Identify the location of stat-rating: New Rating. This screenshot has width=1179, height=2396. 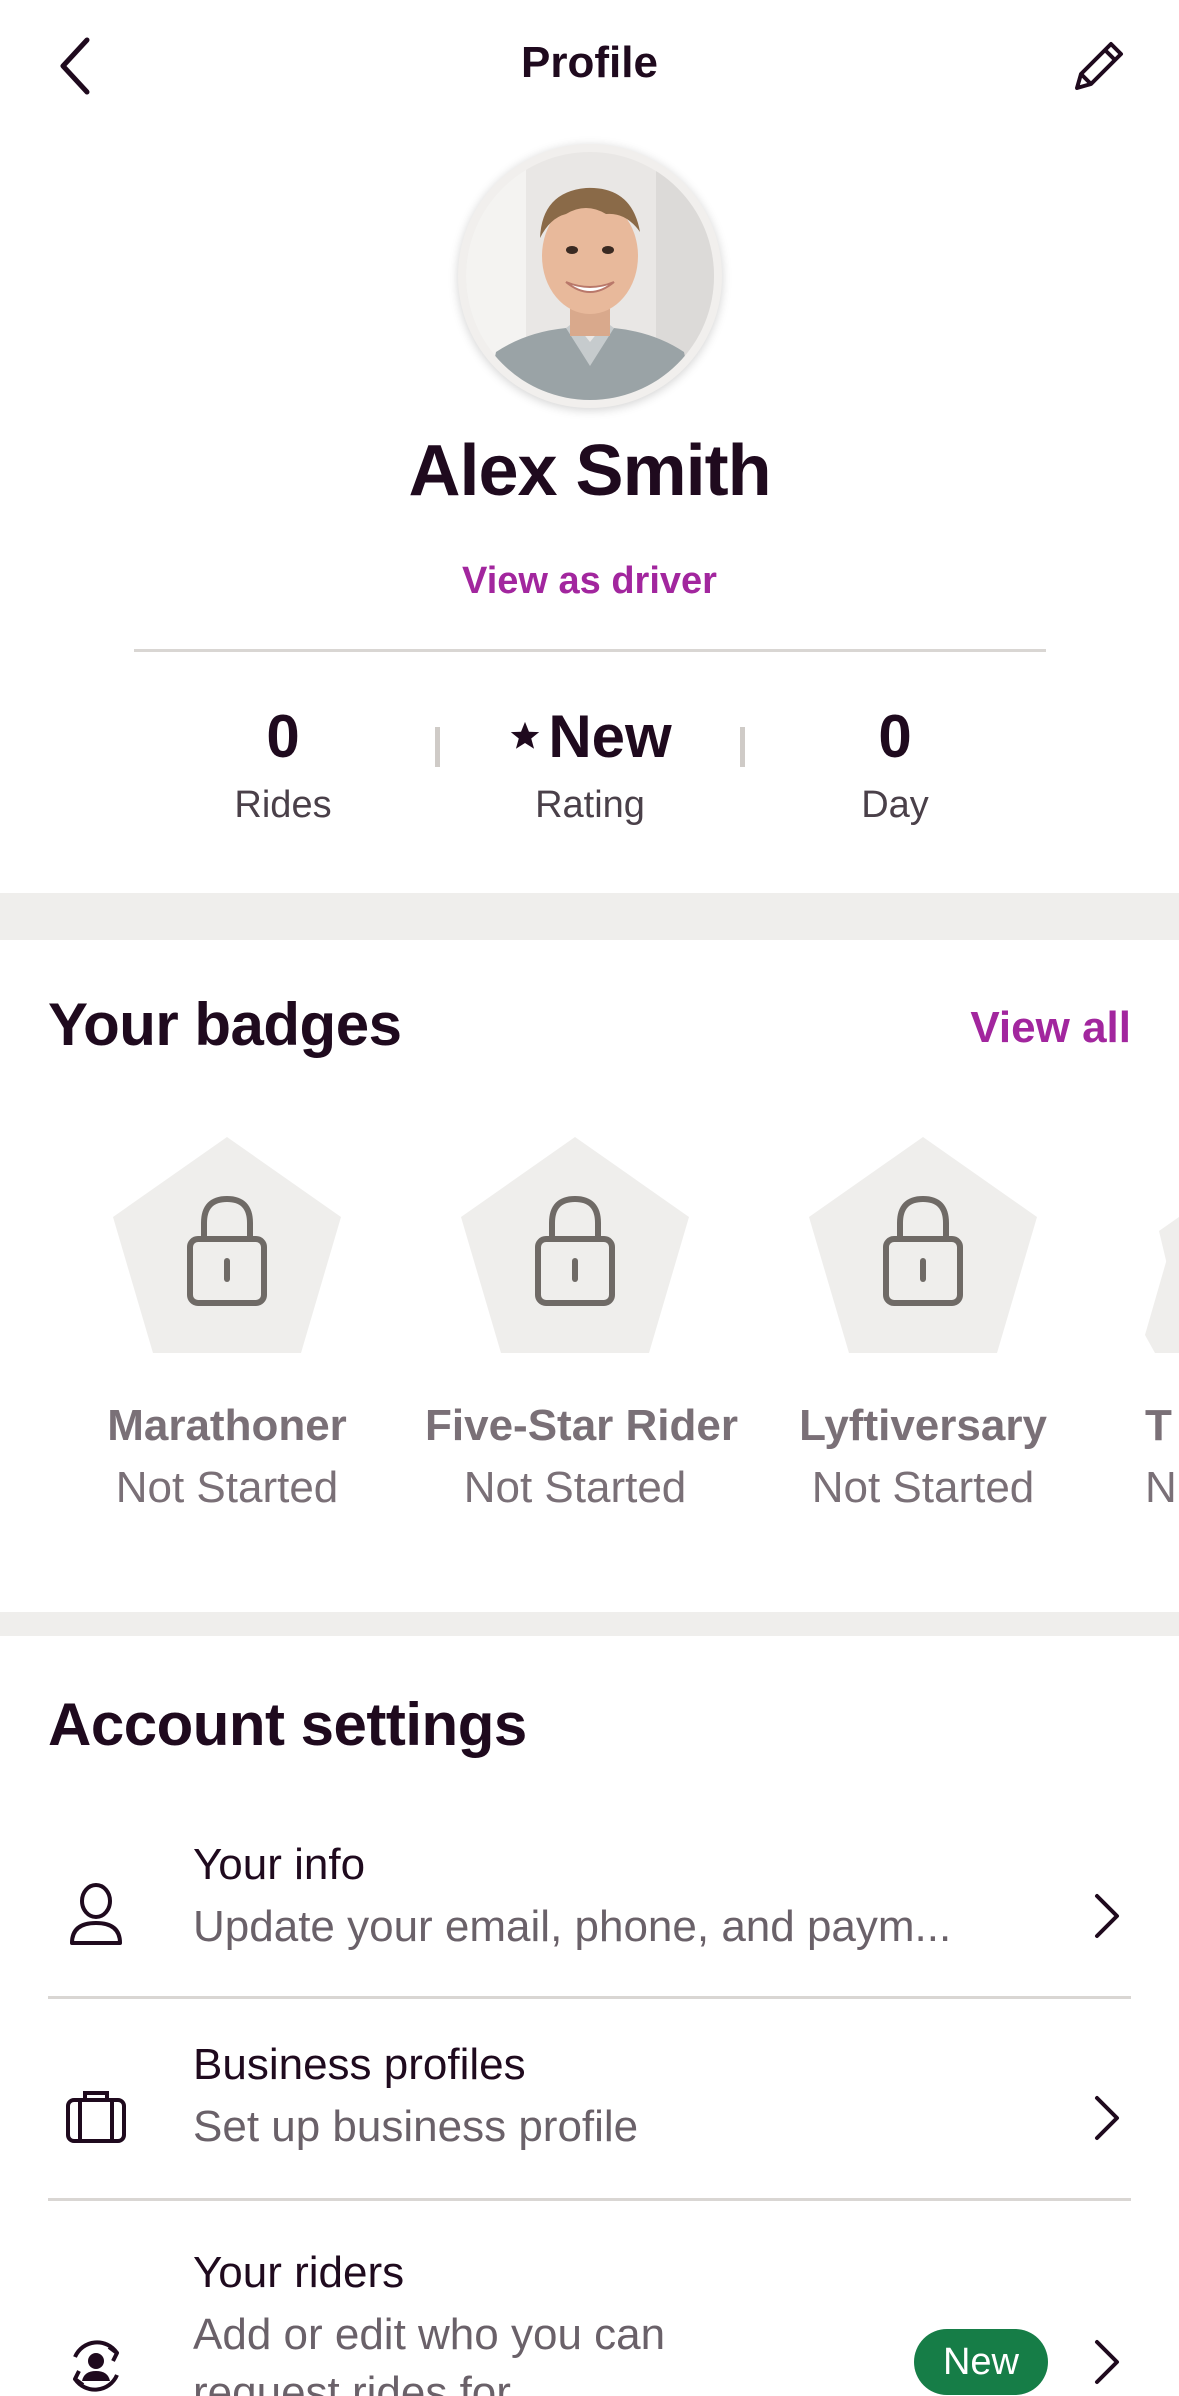
(590, 763).